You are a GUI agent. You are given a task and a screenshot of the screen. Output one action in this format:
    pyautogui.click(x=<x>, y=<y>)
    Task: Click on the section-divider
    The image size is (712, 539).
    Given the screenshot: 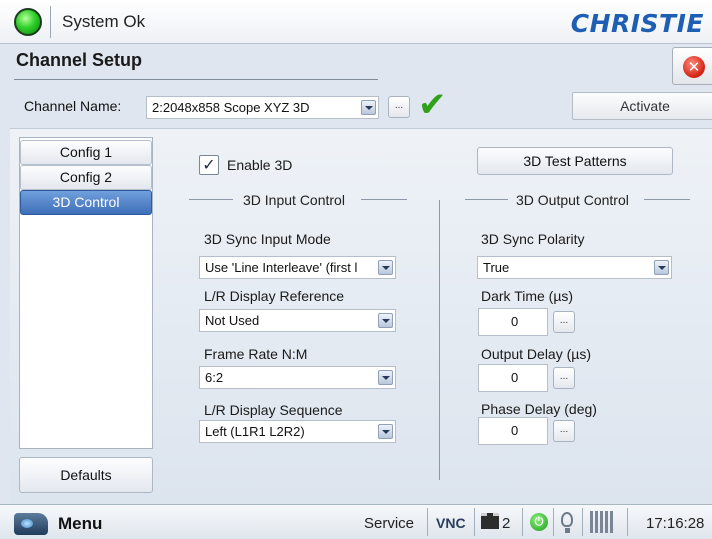 What is the action you would take?
    pyautogui.click(x=439, y=340)
    